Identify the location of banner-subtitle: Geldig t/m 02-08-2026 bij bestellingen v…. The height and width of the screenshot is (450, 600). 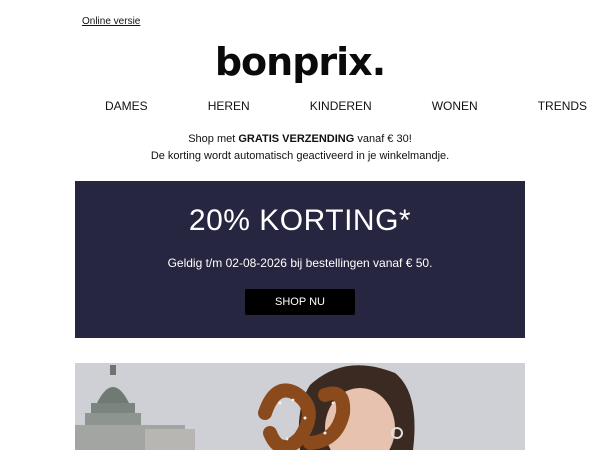
(300, 263).